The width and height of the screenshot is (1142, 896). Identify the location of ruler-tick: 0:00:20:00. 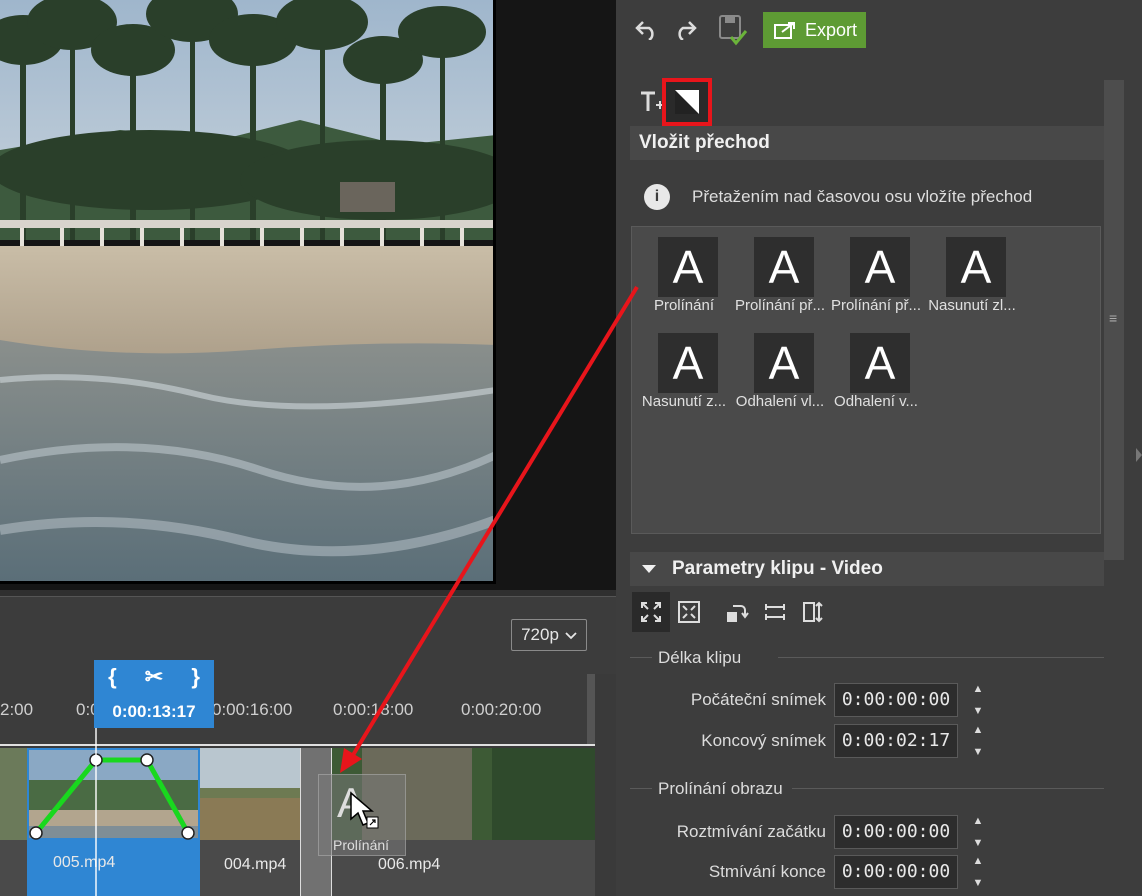
(501, 709).